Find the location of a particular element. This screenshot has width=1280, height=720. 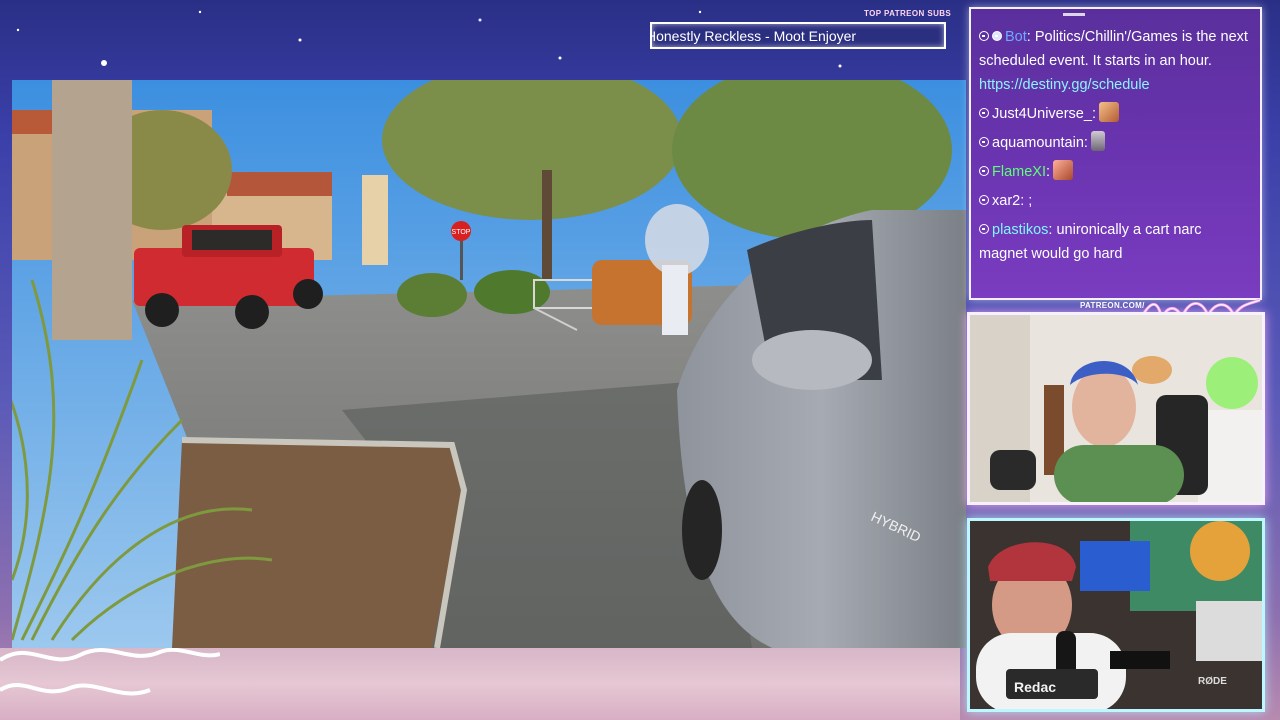

patreon-ticker: Honestly Reckless - Moot Enjoyer is located at coordinates (798, 35).